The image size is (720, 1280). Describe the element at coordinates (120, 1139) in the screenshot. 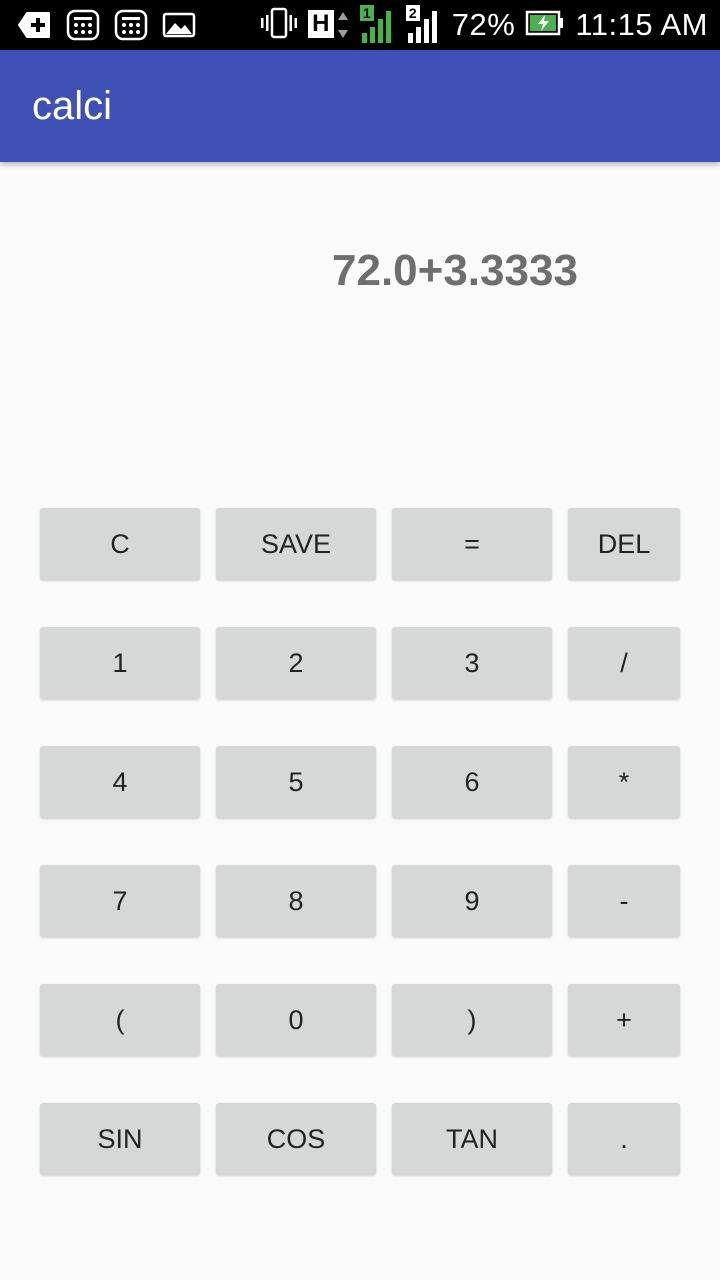

I see `sin-button: SIN` at that location.